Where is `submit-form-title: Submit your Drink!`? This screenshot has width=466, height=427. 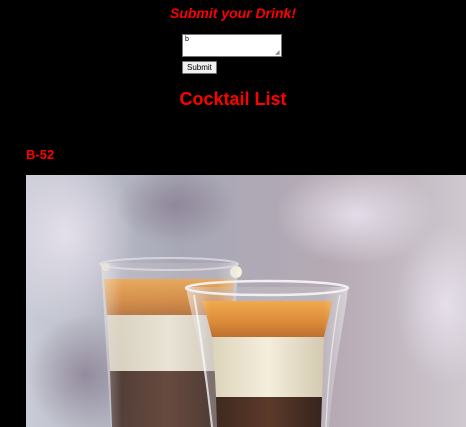
submit-form-title: Submit your Drink! is located at coordinates (232, 13).